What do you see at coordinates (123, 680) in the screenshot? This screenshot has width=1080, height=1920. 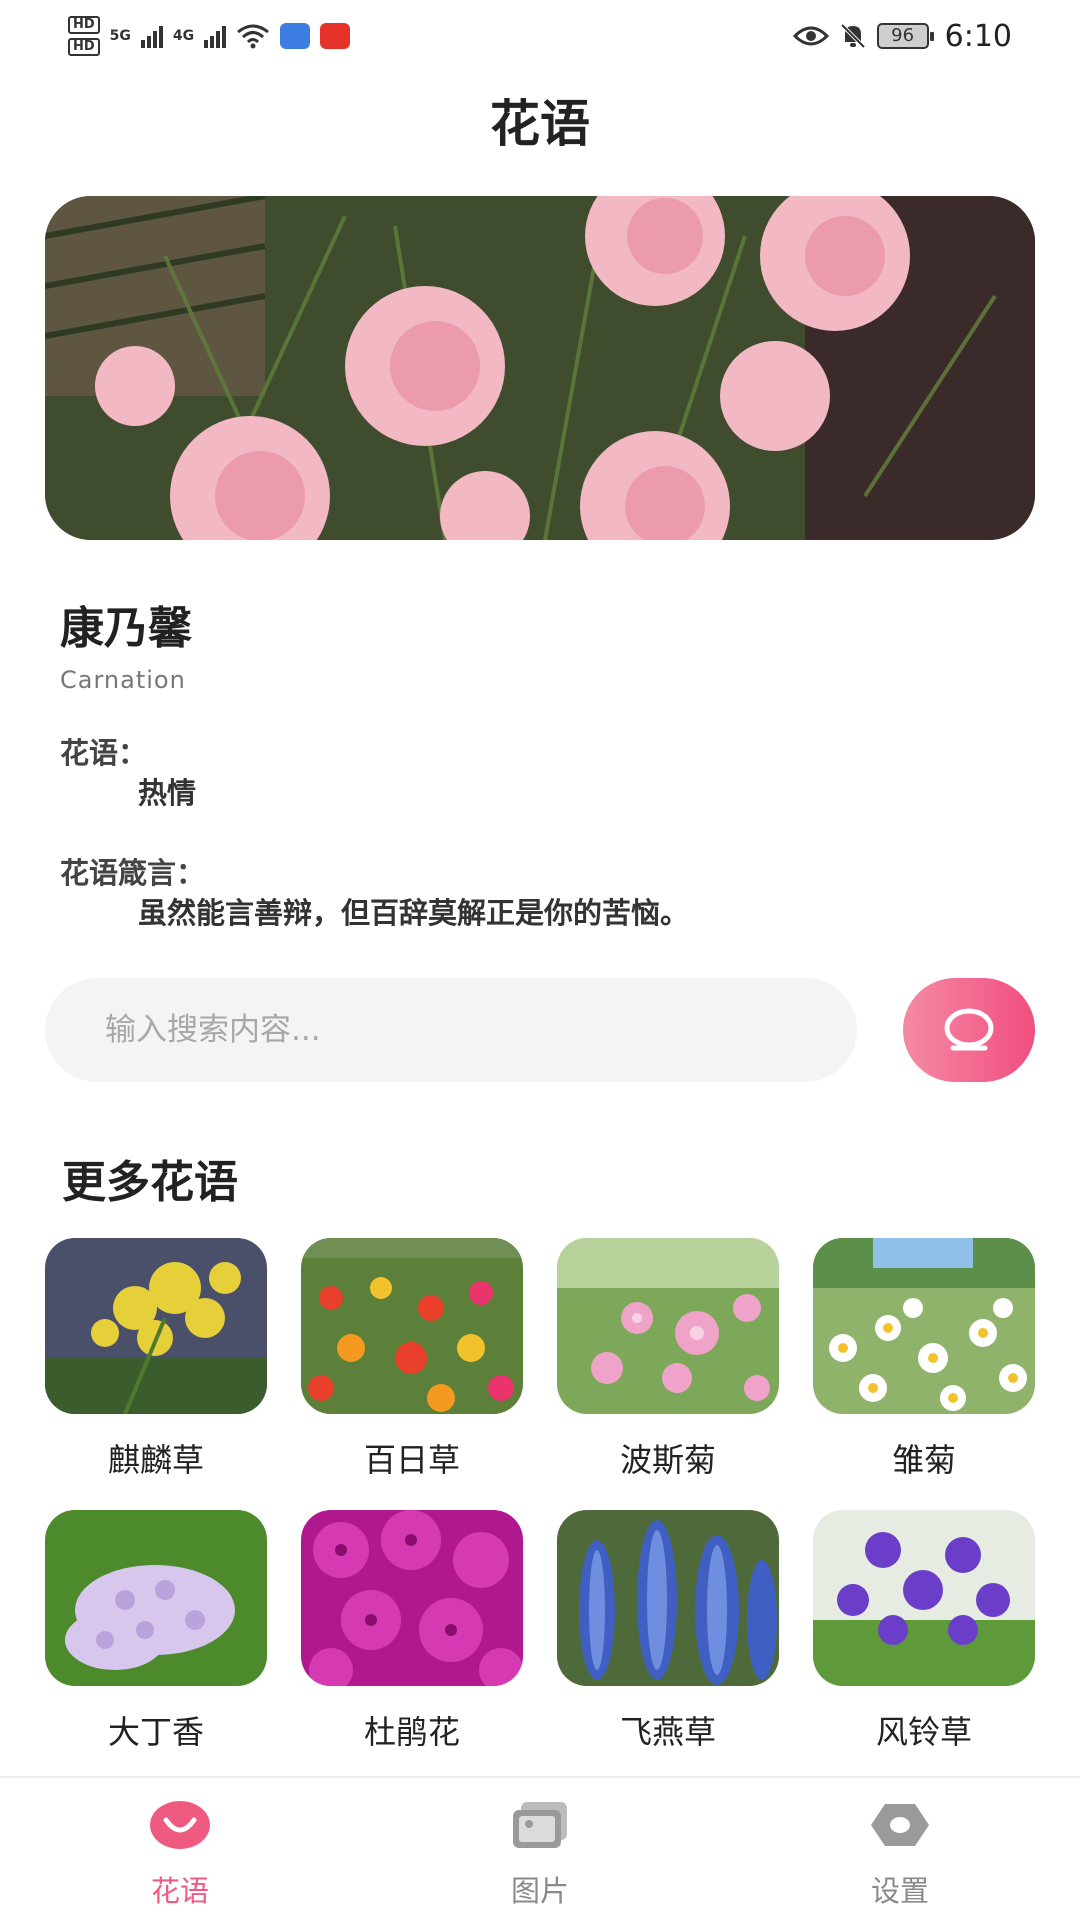 I see `flower-english-name: Carnation` at bounding box center [123, 680].